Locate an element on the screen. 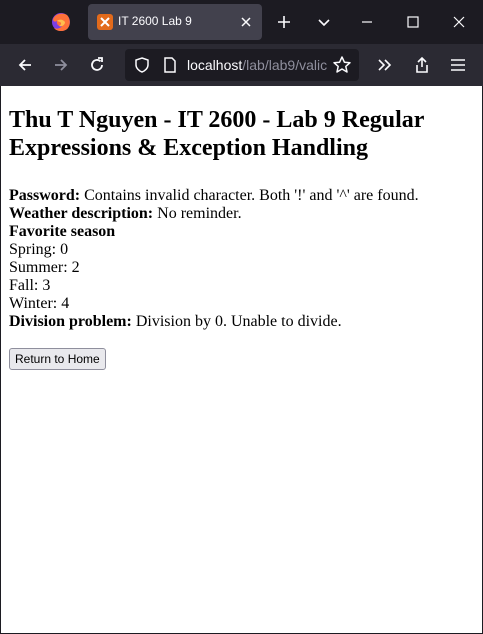 The image size is (483, 634). password-label: Password: is located at coordinates (45, 195).